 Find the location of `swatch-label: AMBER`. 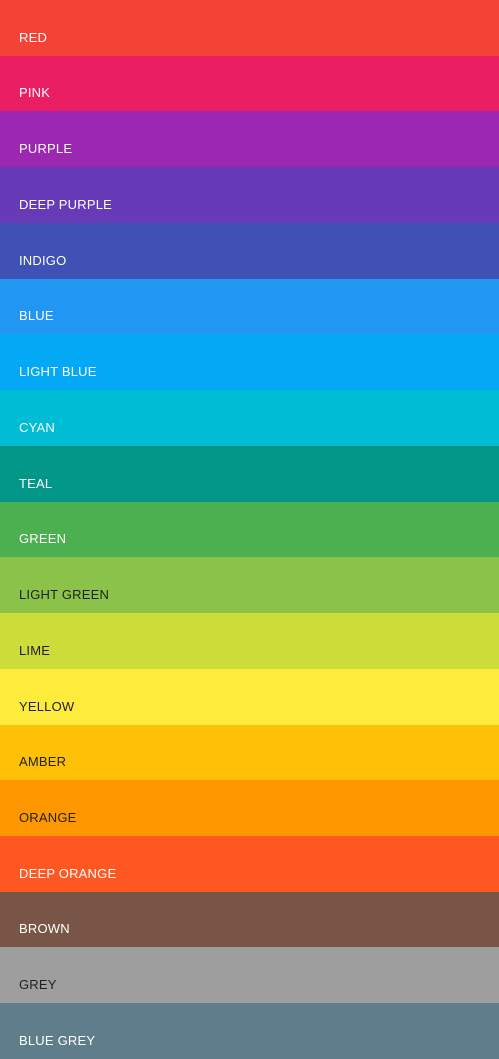

swatch-label: AMBER is located at coordinates (43, 762).